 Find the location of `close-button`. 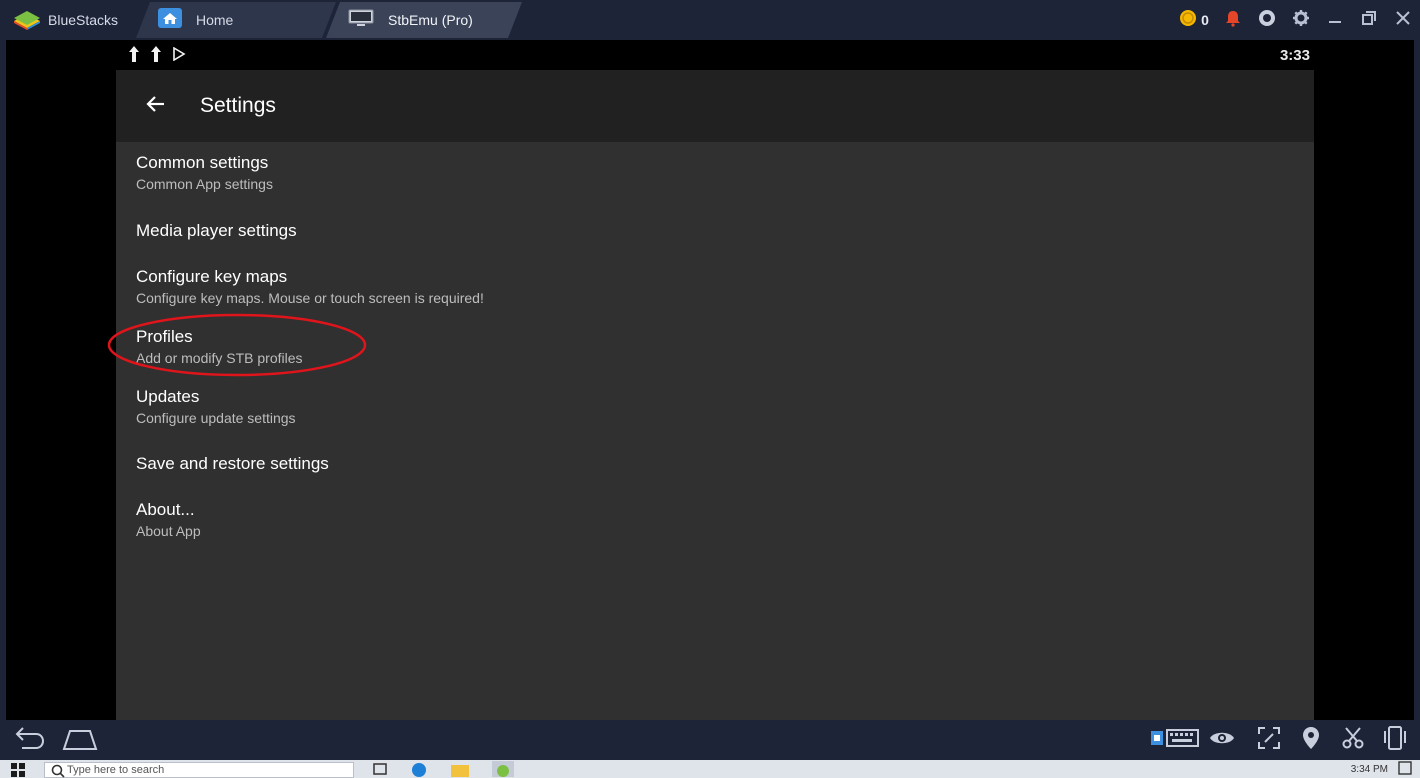

close-button is located at coordinates (1403, 20).